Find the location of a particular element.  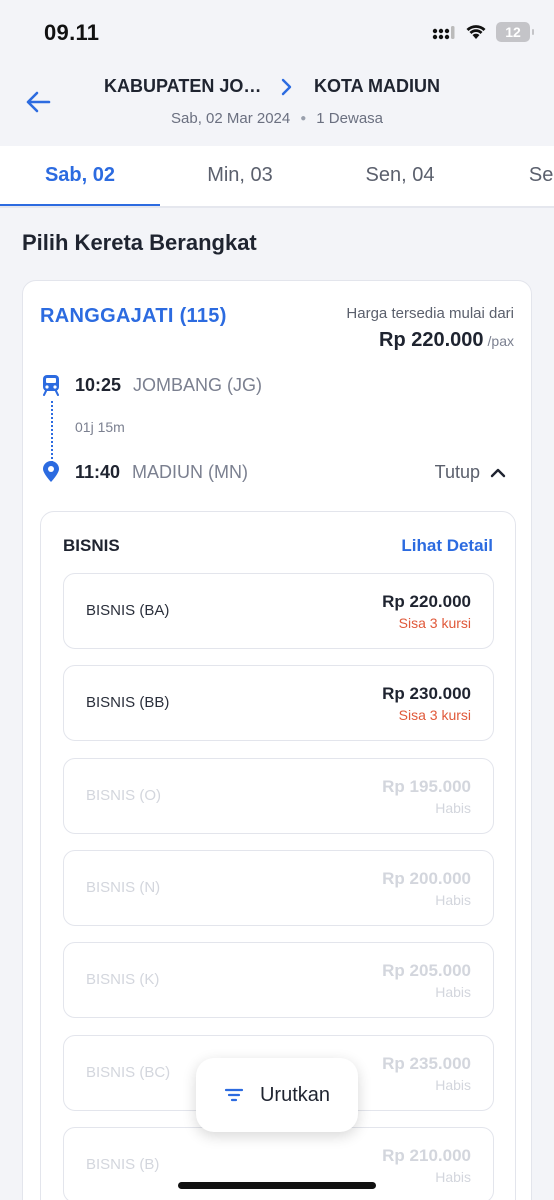

arrival-row: 11:40 MADIUN (MN) is located at coordinates (144, 472).